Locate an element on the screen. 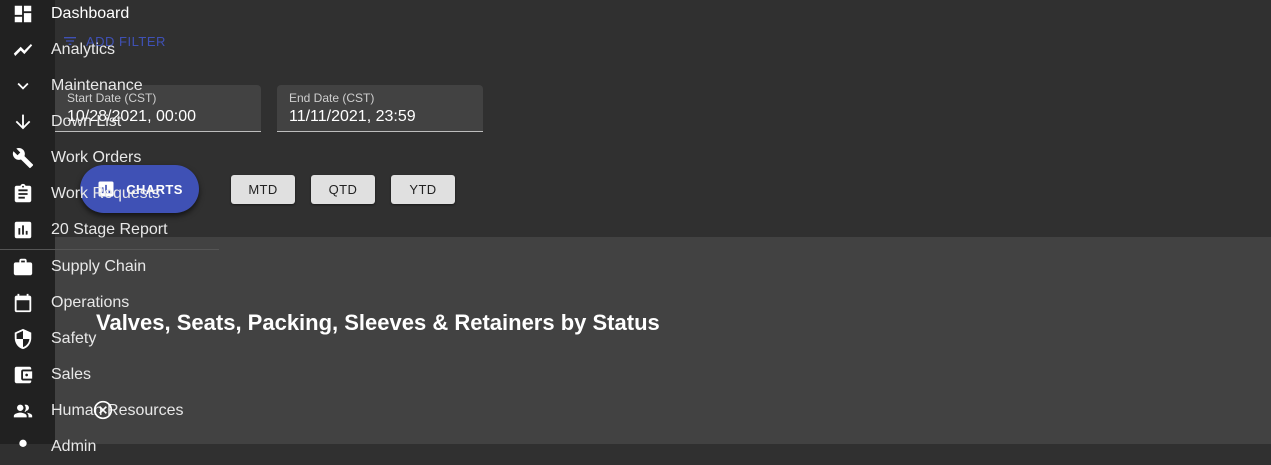  sidebar-item-label: Sales is located at coordinates (71, 374).